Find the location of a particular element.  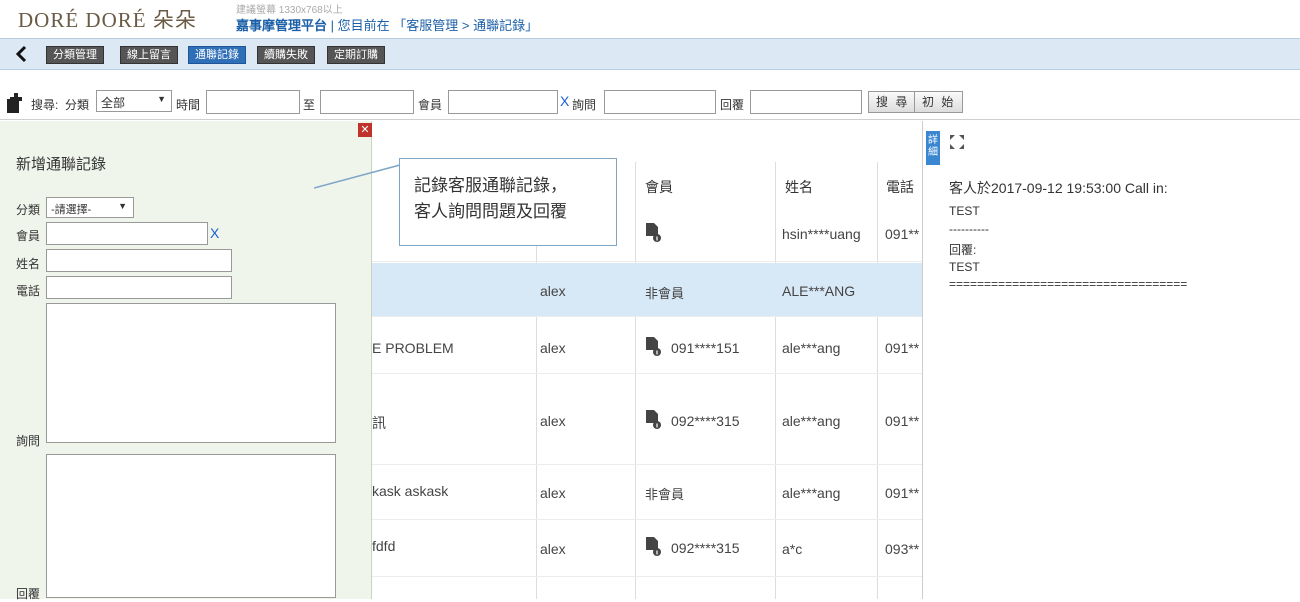

panel-inquiry-label: 詢問 is located at coordinates (28, 441).